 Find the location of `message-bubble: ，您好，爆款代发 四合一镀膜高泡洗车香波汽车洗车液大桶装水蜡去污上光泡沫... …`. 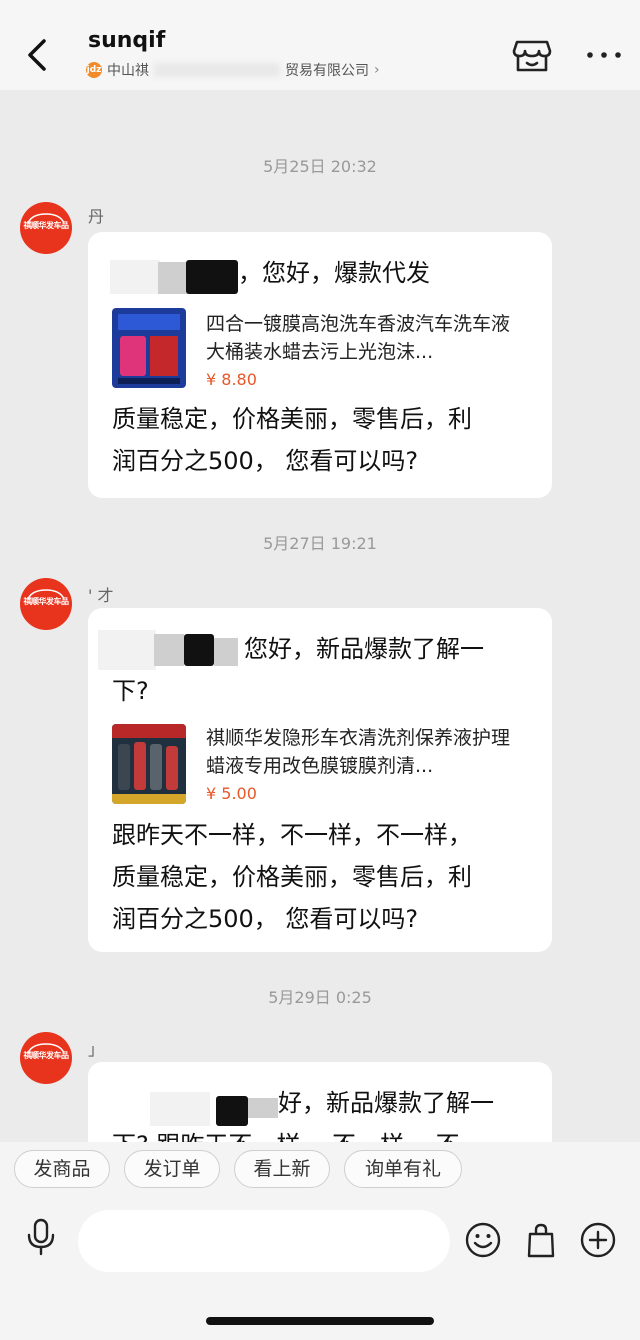

message-bubble: ，您好，爆款代发 四合一镀膜高泡洗车香波汽车洗车液大桶装水蜡去污上光泡沫... … is located at coordinates (320, 365).